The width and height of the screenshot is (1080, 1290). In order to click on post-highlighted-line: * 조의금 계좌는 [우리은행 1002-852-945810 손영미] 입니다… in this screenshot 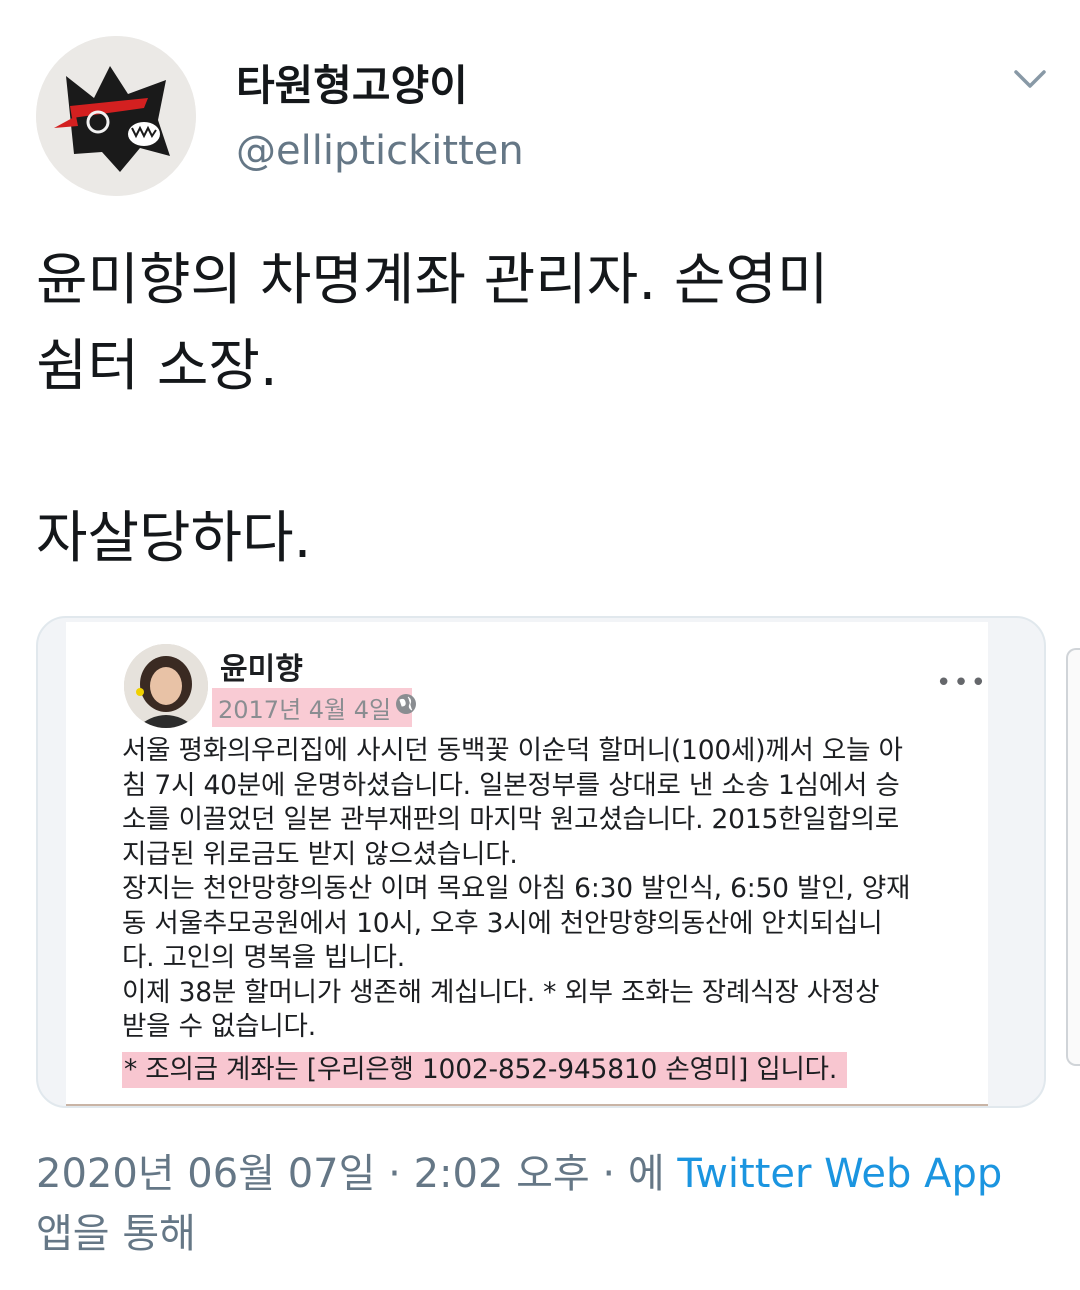, I will do `click(485, 1070)`.